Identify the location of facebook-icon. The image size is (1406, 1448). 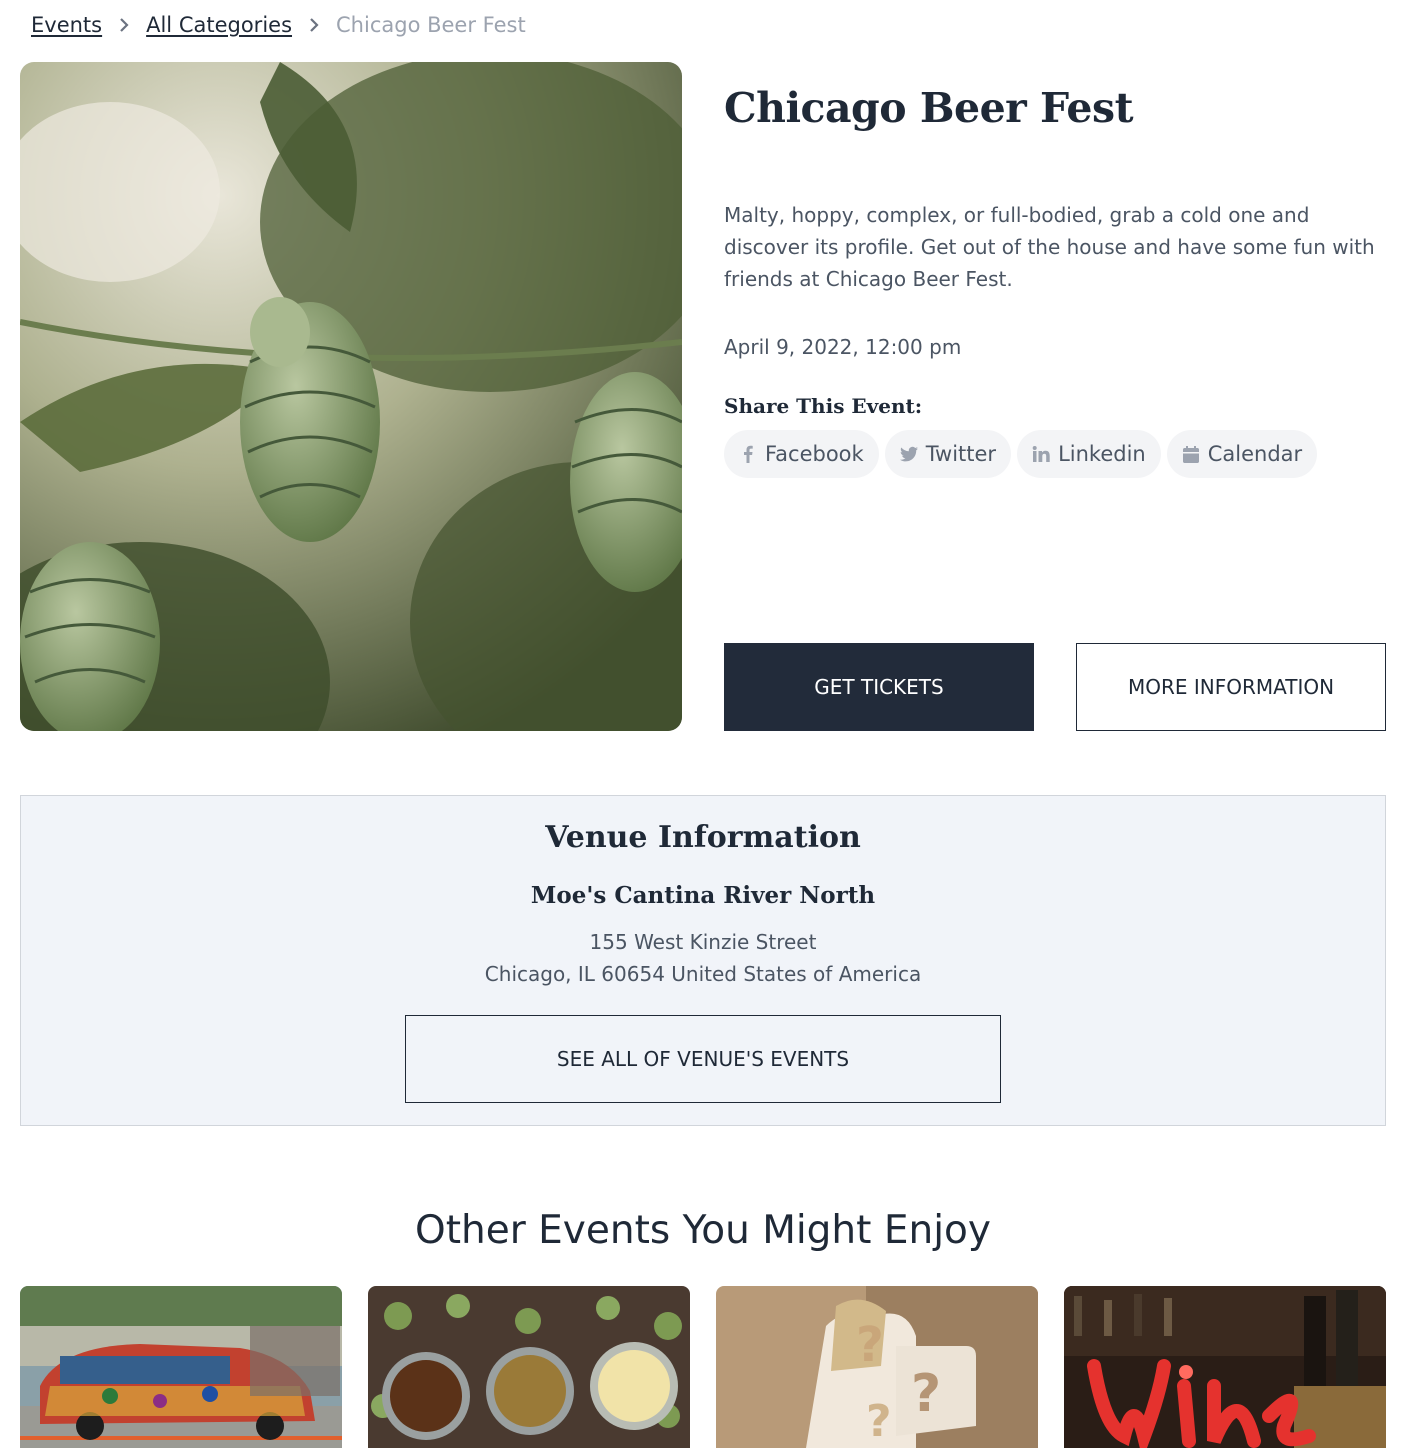
(748, 454).